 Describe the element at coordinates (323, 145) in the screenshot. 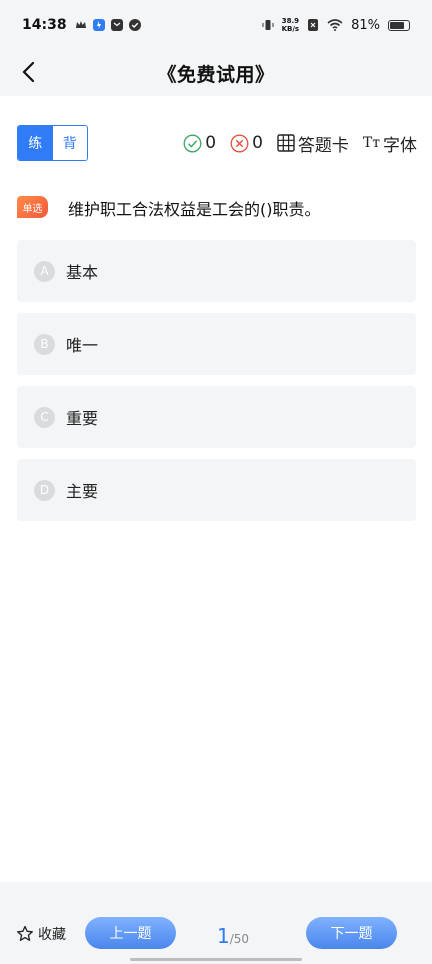

I see `answer-card-label: 答题卡` at that location.